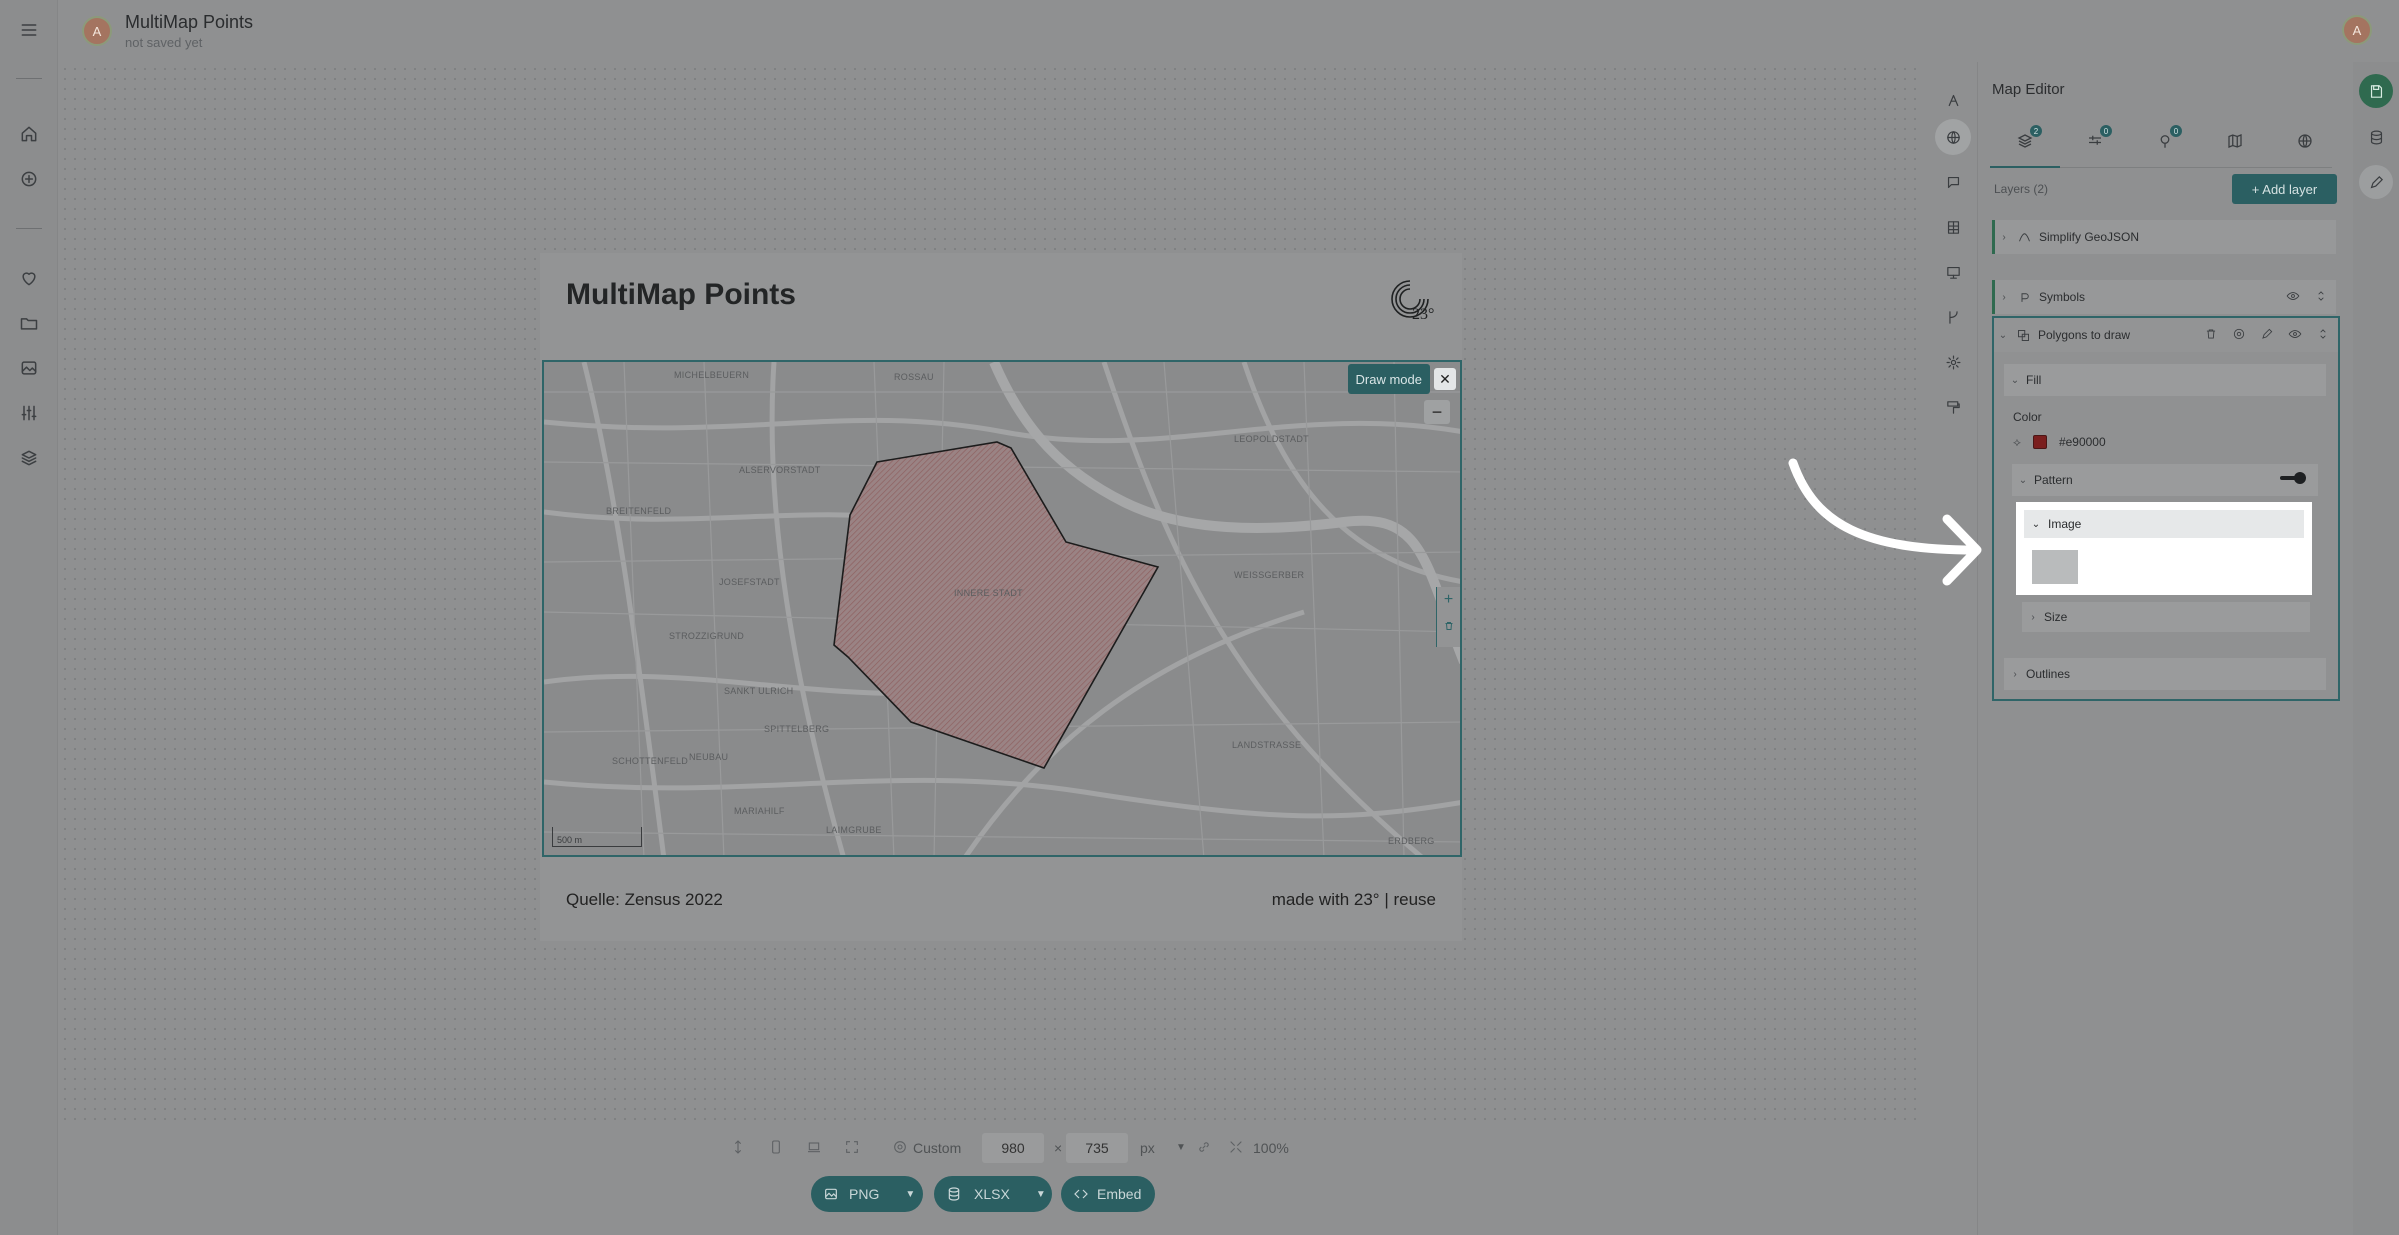 The image size is (2399, 1235). Describe the element at coordinates (644, 900) in the screenshot. I see `source-note: Quelle: Zensus 2022` at that location.